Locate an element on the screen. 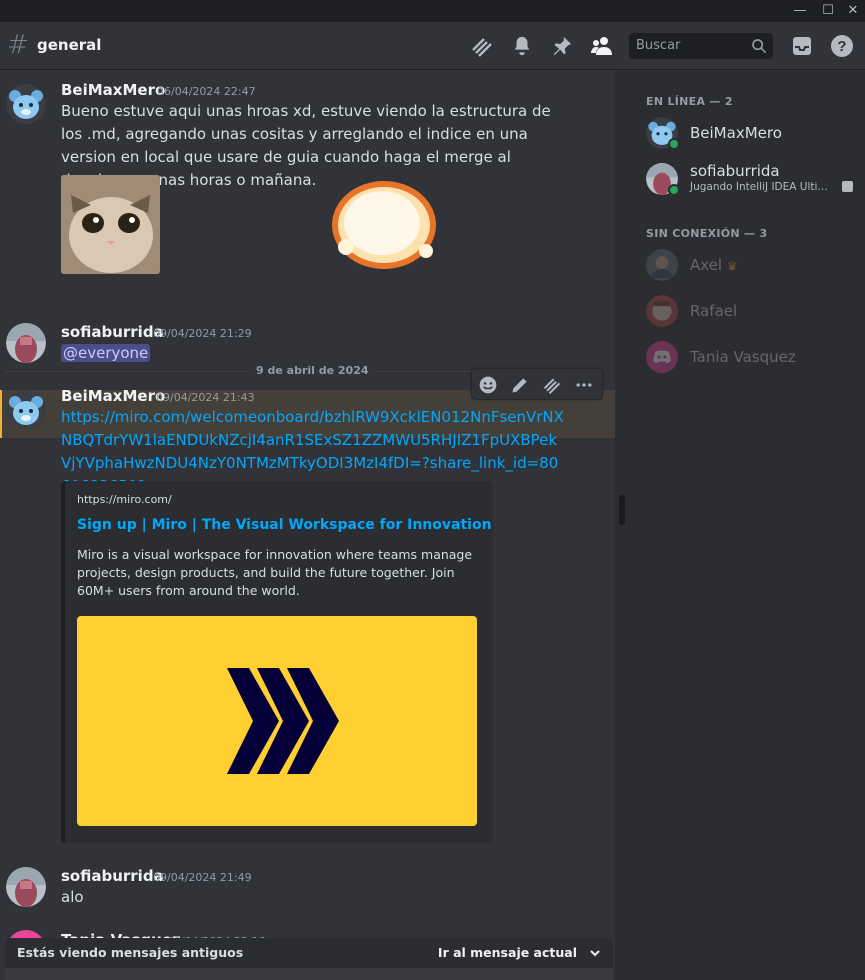  create-thread-icon is located at coordinates (552, 385).